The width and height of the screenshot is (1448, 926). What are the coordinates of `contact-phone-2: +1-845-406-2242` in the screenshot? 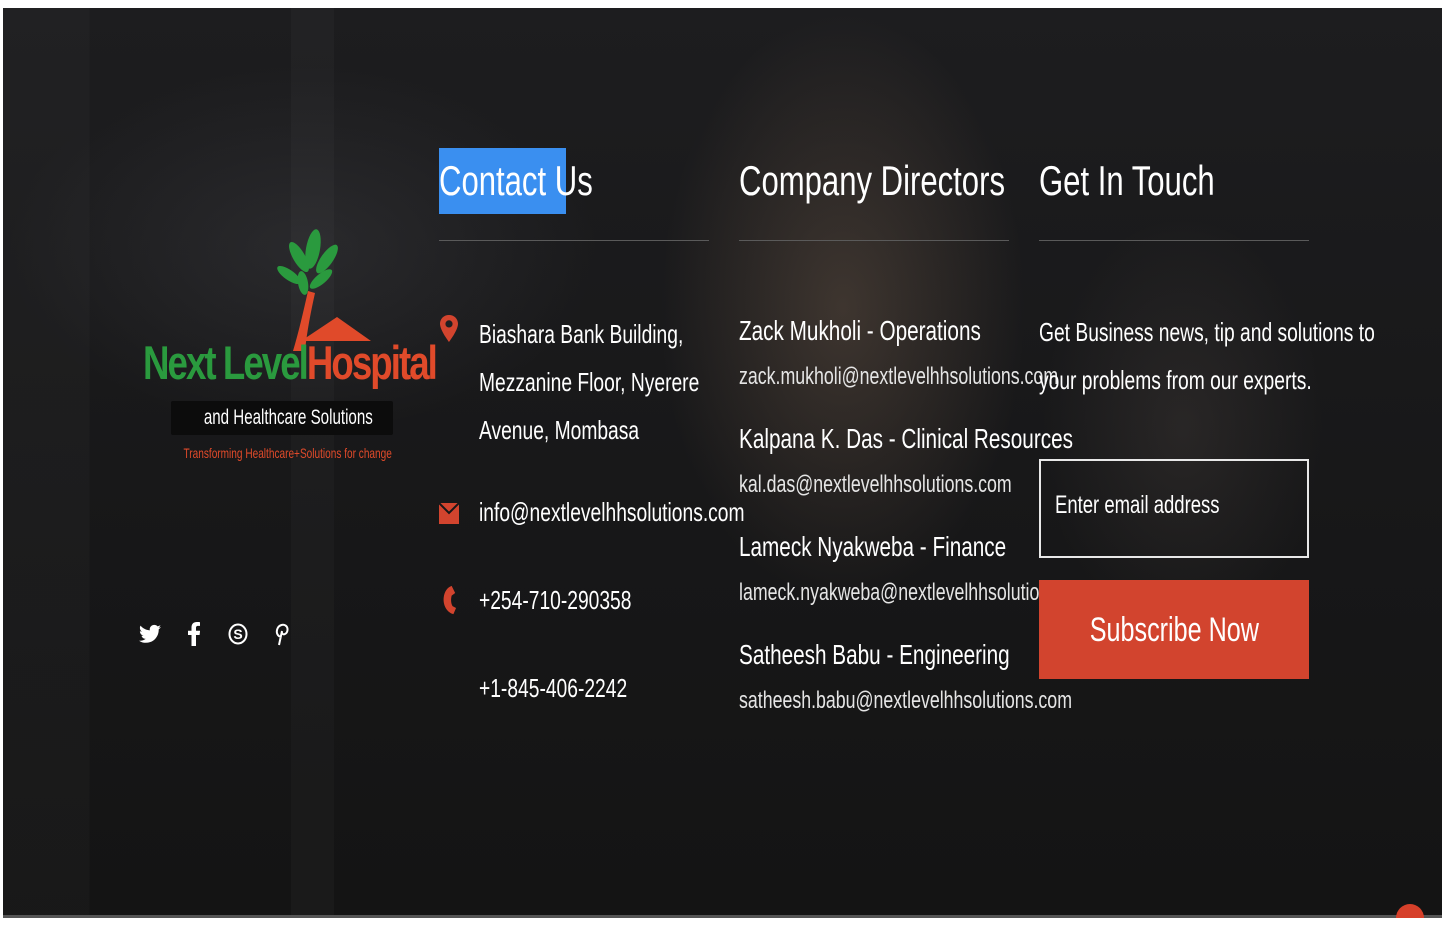 It's located at (579, 688).